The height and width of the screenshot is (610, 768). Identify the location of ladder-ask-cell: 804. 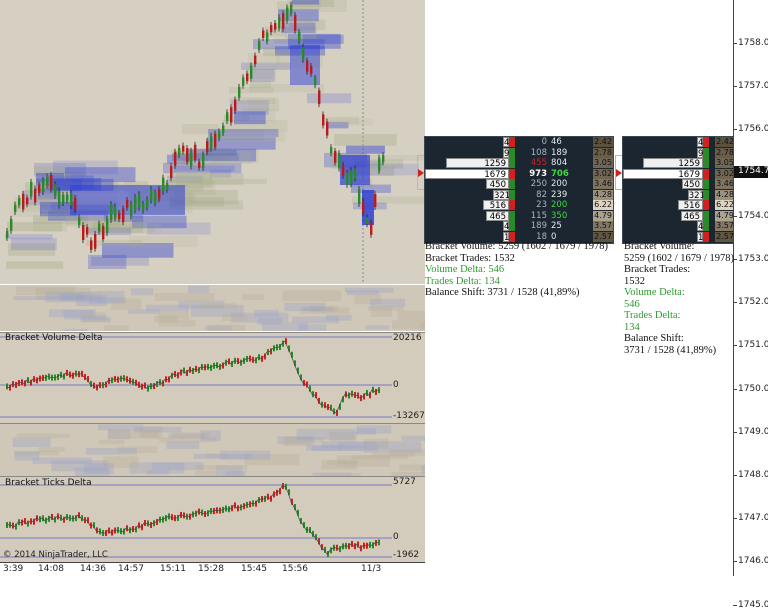
(566, 163).